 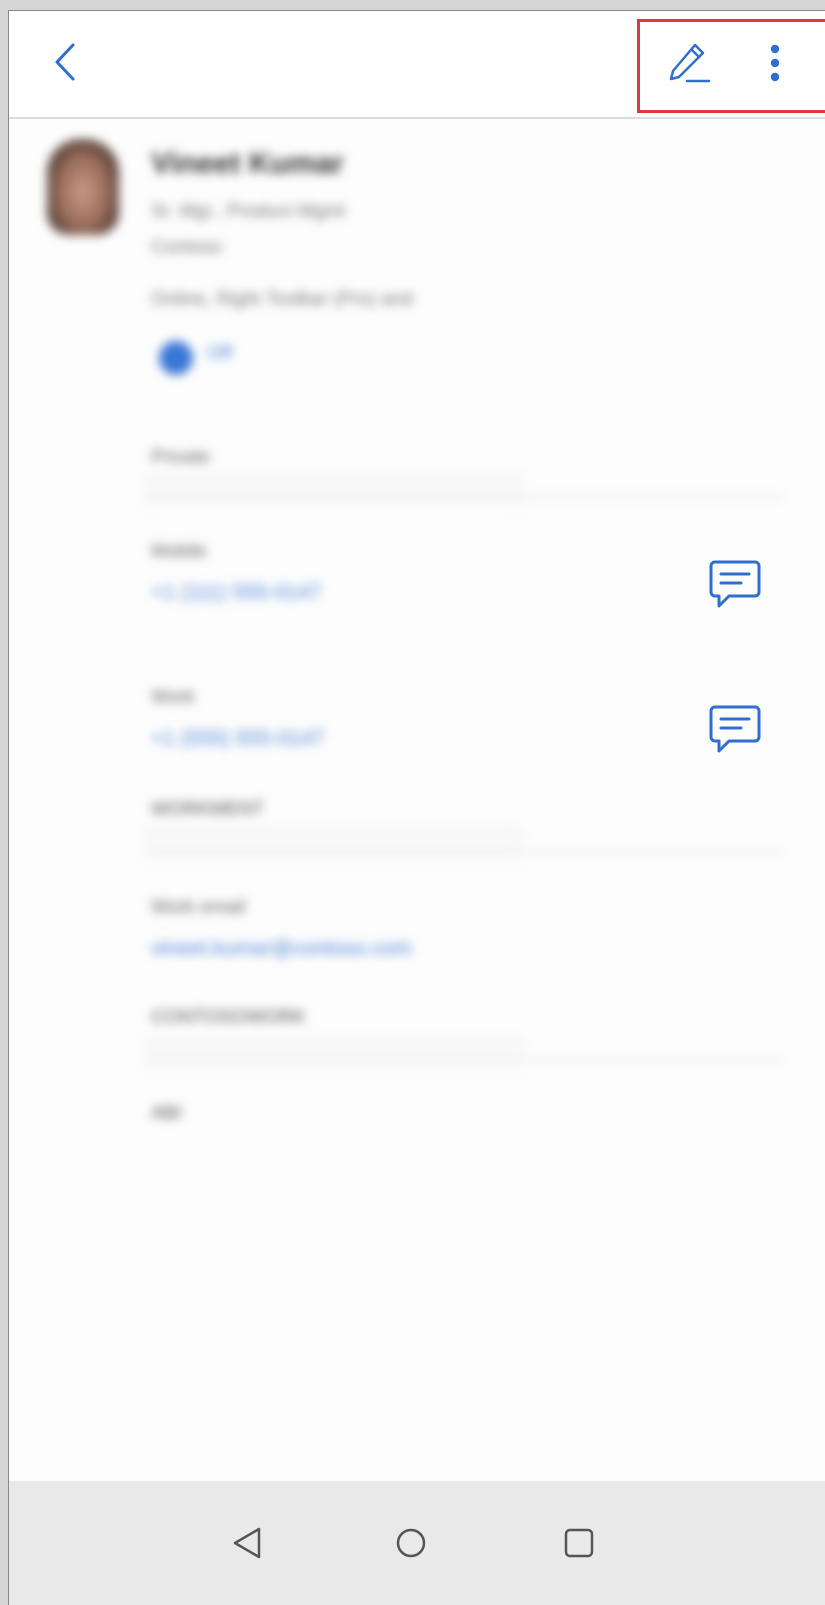 I want to click on chat-mobile-button, so click(x=735, y=584).